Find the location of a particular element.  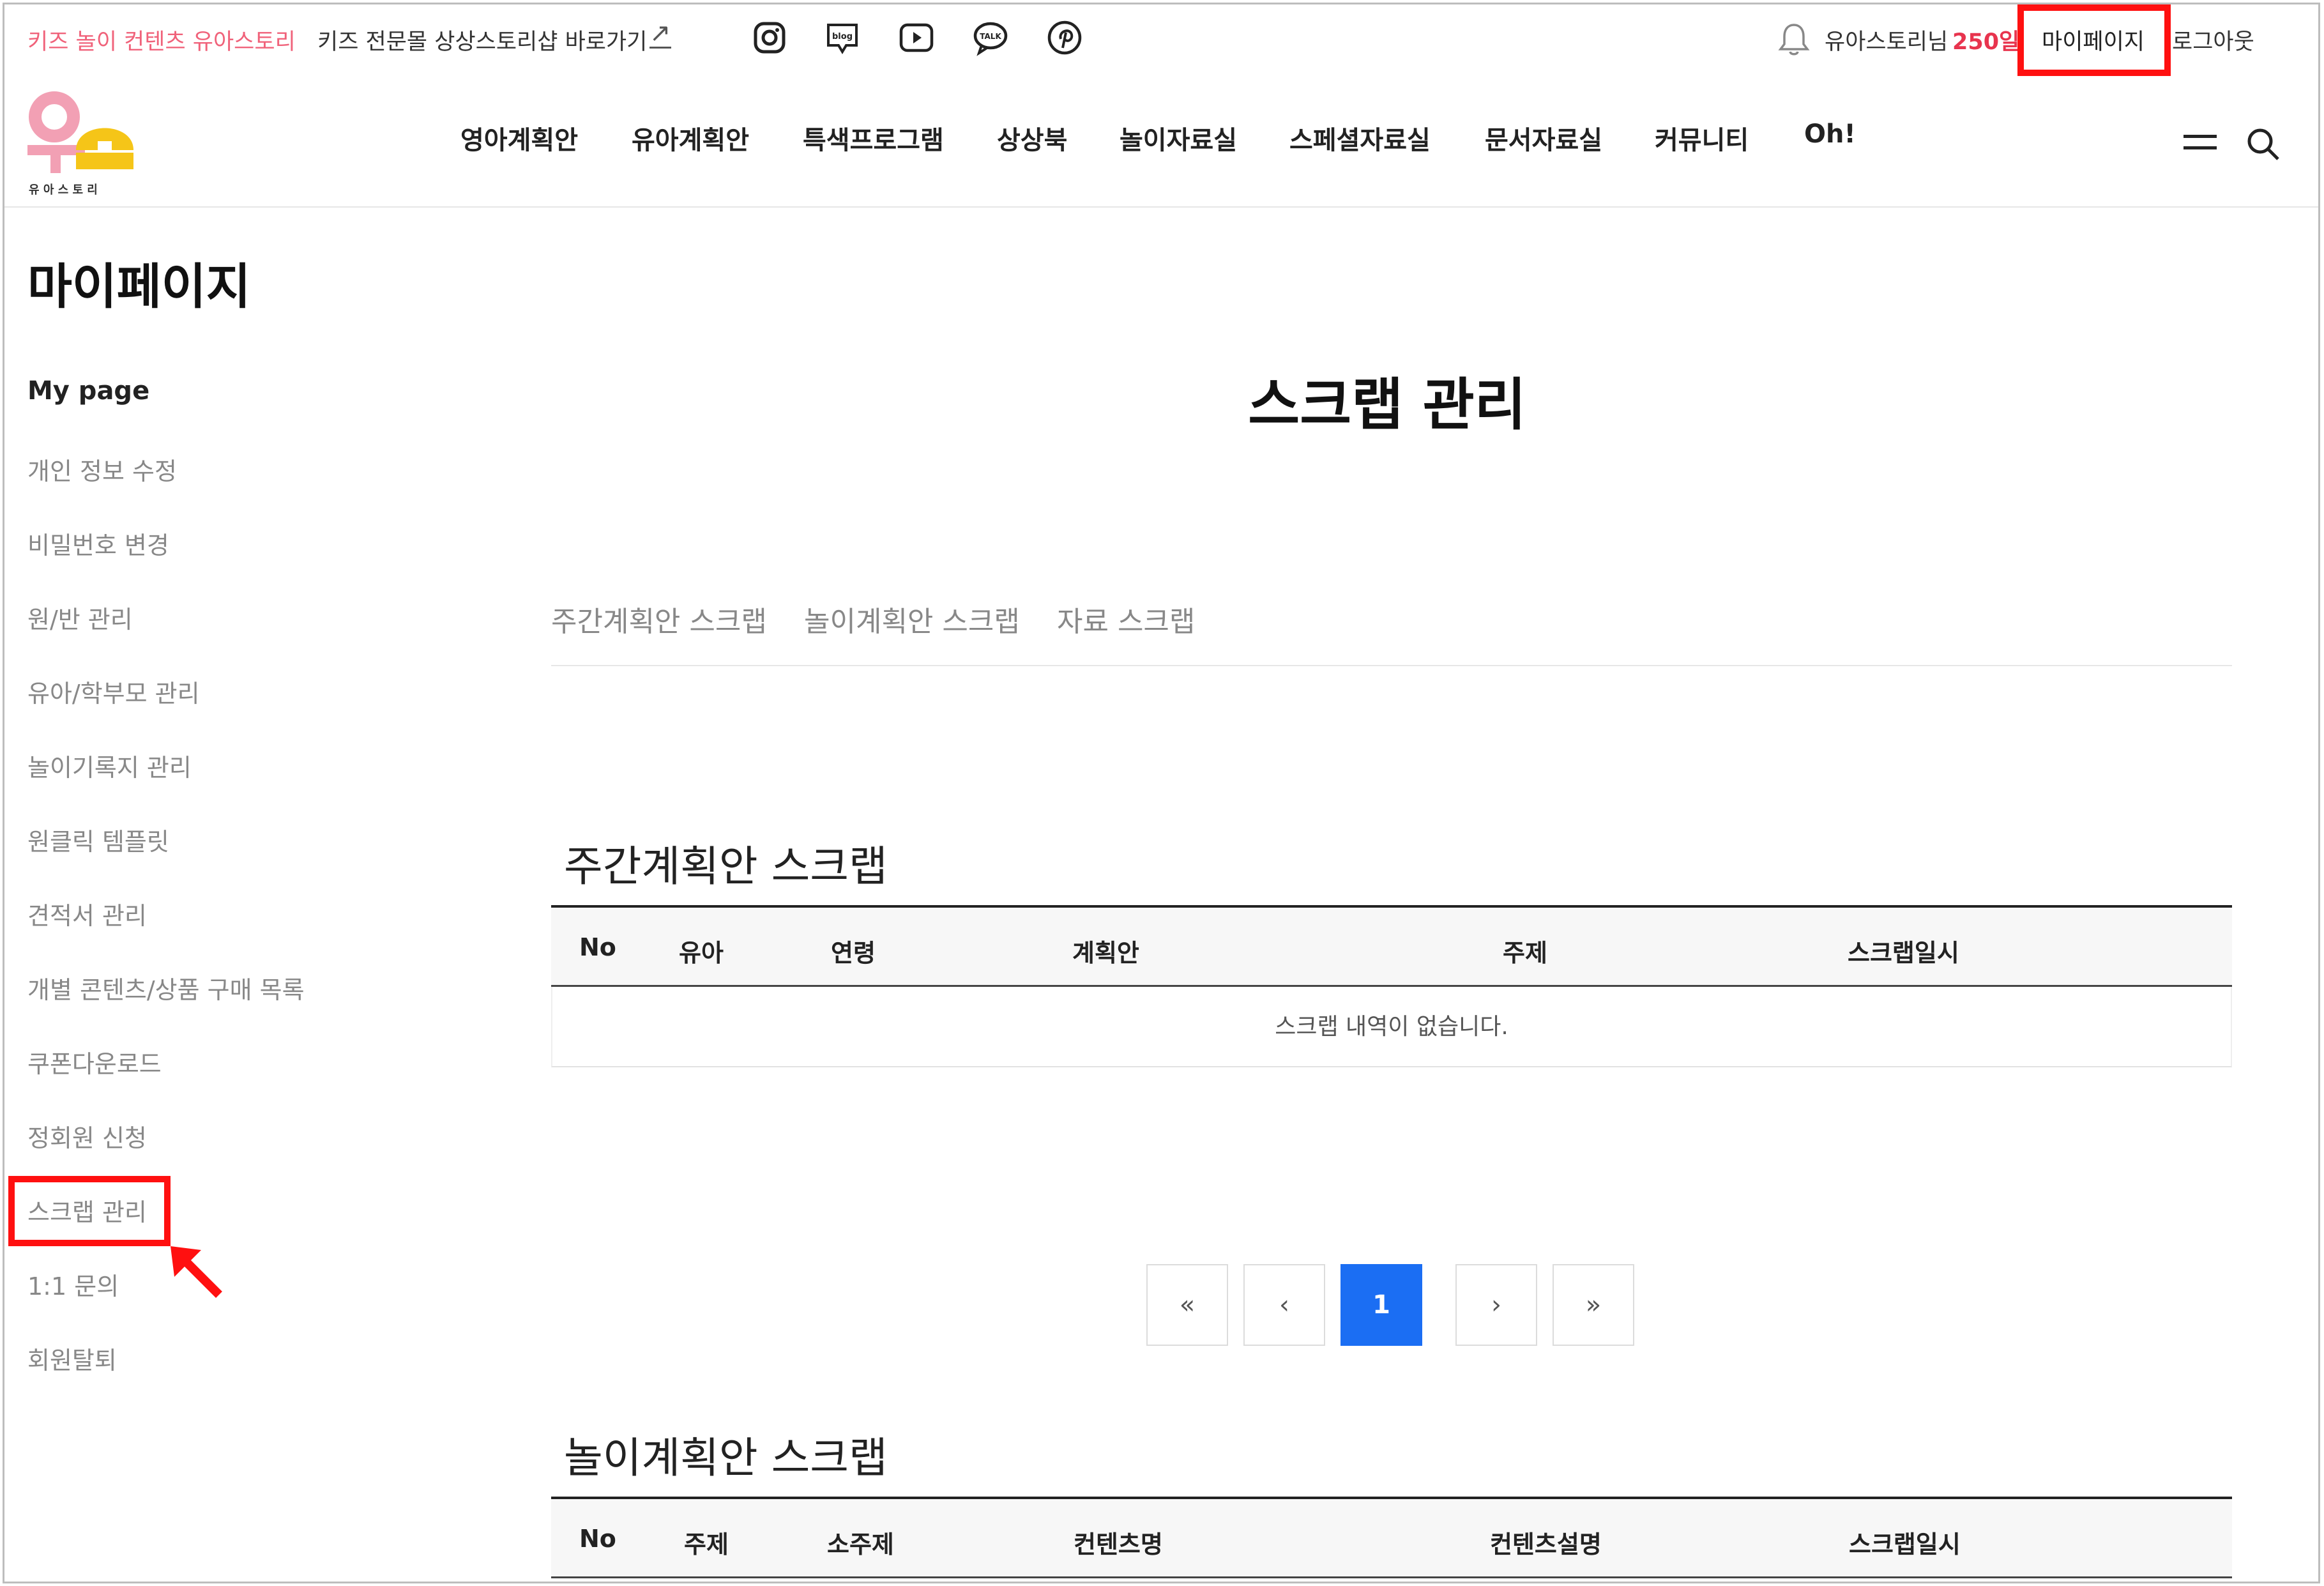

nav-item-child-plan: 유아계획안 is located at coordinates (690, 137).